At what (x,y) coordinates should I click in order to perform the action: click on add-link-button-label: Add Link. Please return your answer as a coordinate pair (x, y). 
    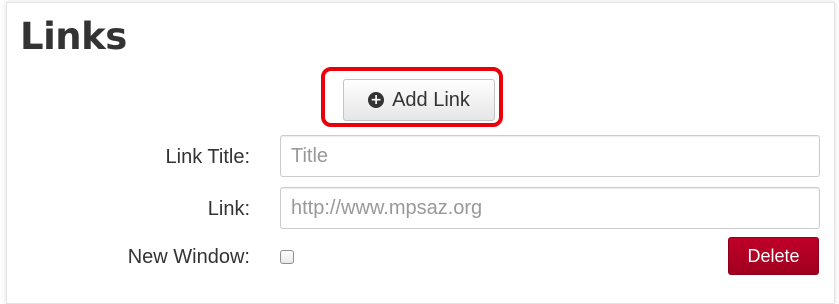
    Looking at the image, I should click on (431, 99).